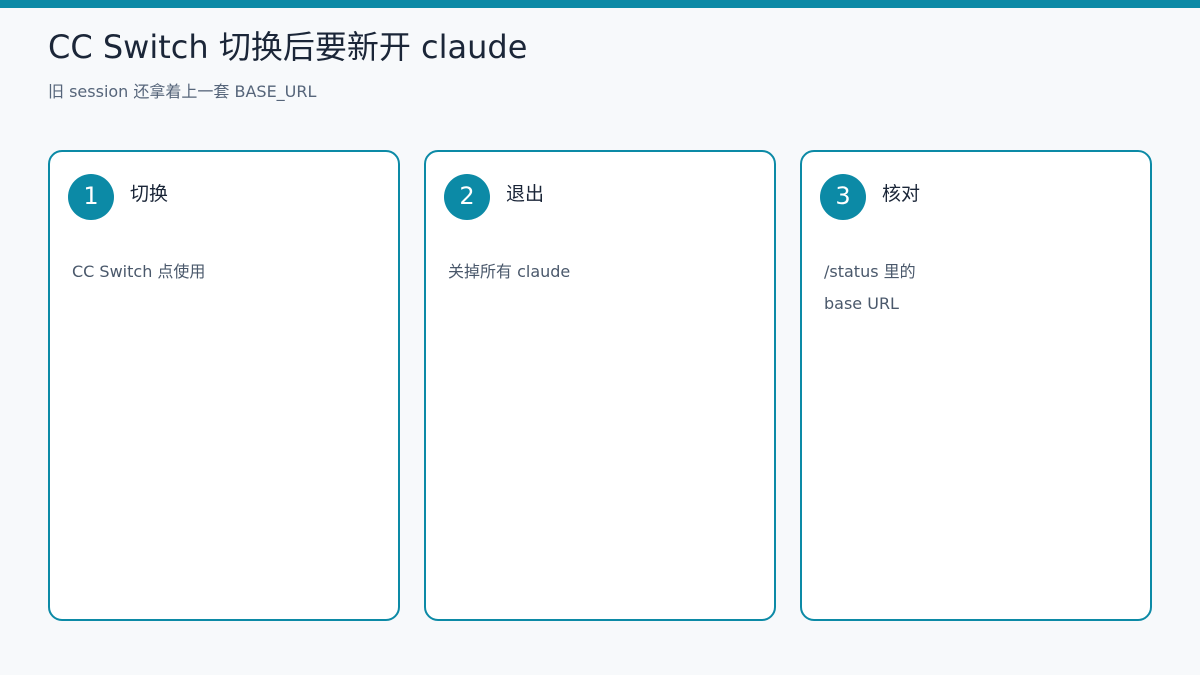 This screenshot has width=1200, height=675. What do you see at coordinates (288, 47) in the screenshot?
I see `slide-title: CC Switch 切换后要新开 claude` at bounding box center [288, 47].